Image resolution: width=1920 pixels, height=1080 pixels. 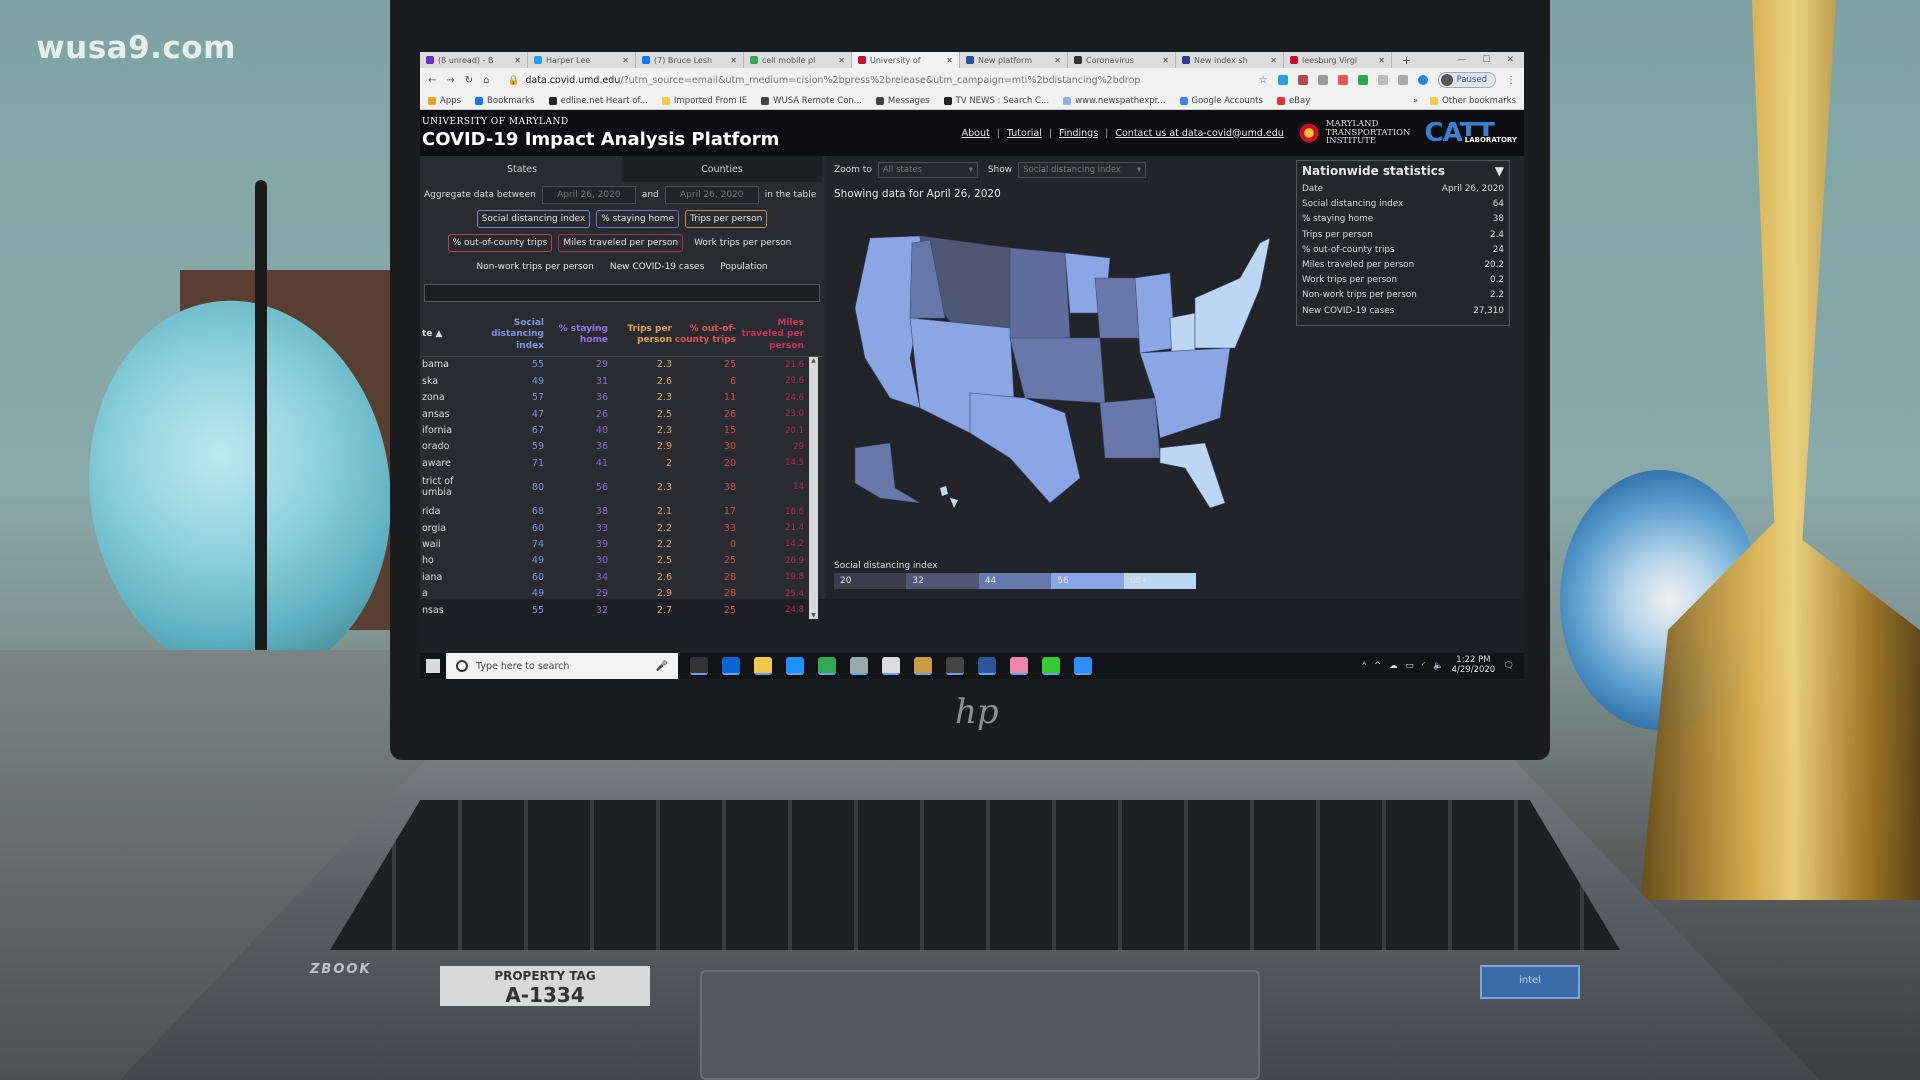 I want to click on bookmark-item: Bookmarks, so click(x=505, y=101).